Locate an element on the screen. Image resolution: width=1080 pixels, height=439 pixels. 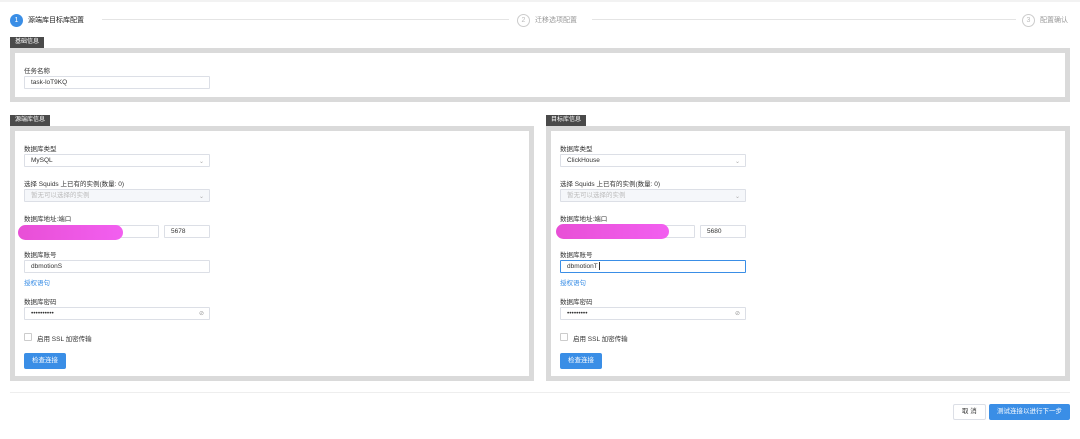
source-grant-link: 授权语句 is located at coordinates (37, 282).